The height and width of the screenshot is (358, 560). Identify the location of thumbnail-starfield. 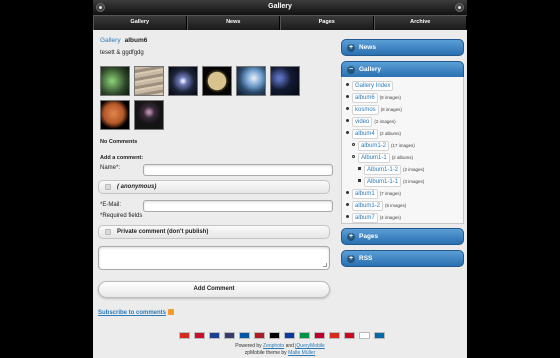
(285, 81).